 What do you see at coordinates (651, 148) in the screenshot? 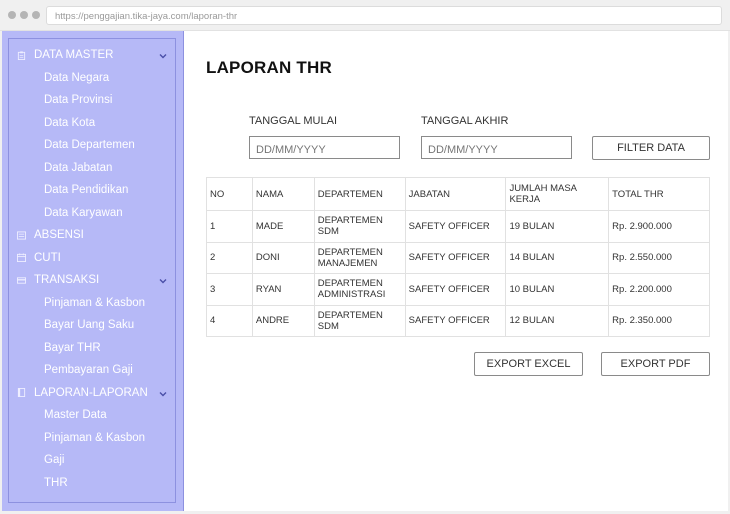
I see `filter-data-button: FILTER DATA` at bounding box center [651, 148].